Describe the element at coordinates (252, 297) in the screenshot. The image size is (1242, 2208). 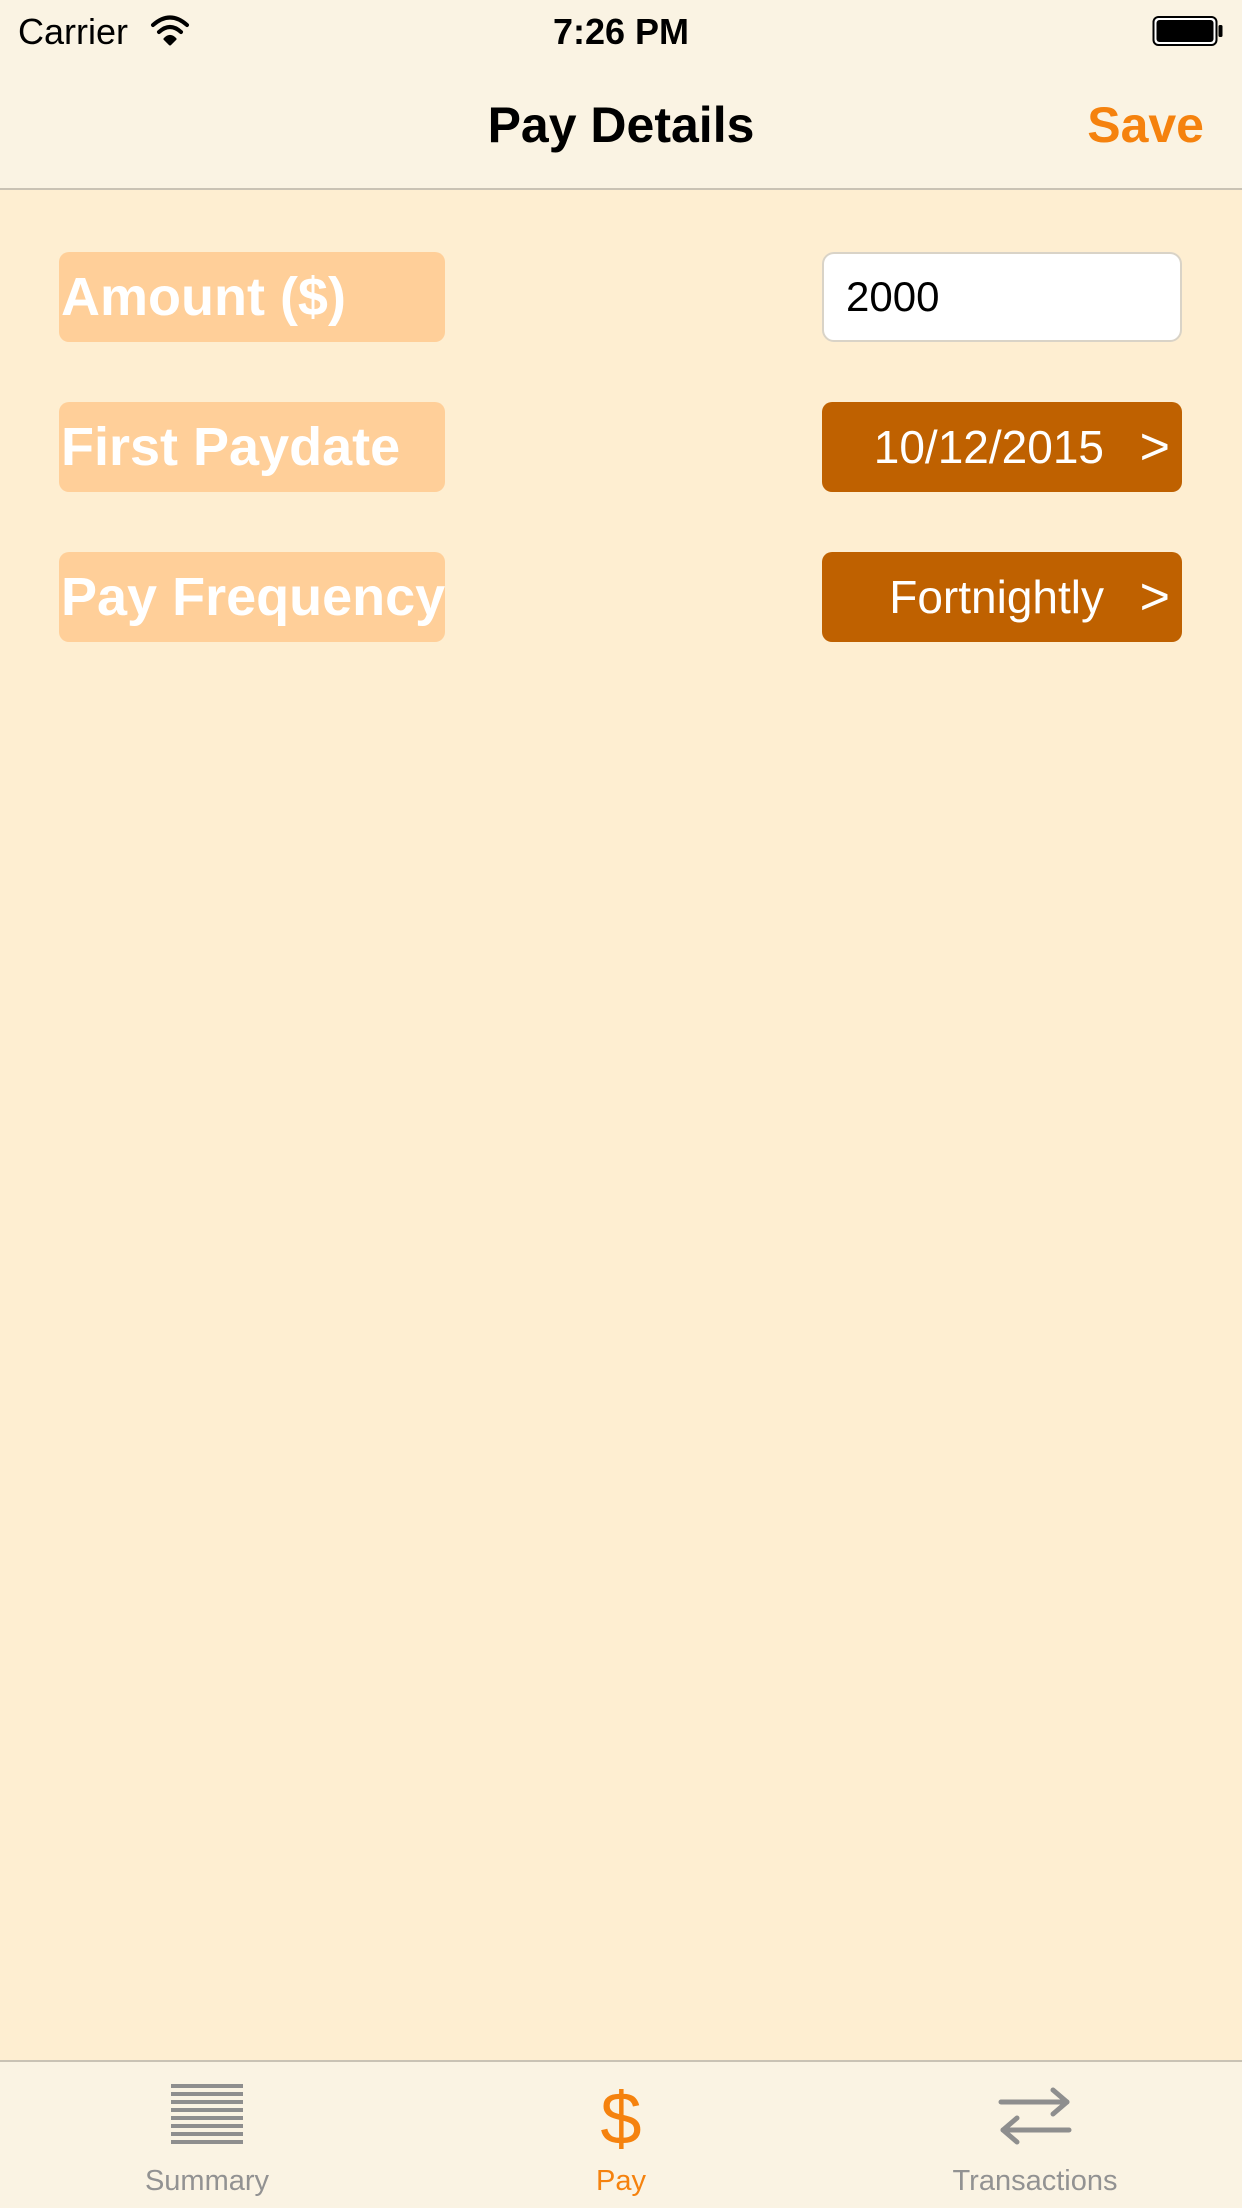
I see `amount-label: Amount ($)` at that location.